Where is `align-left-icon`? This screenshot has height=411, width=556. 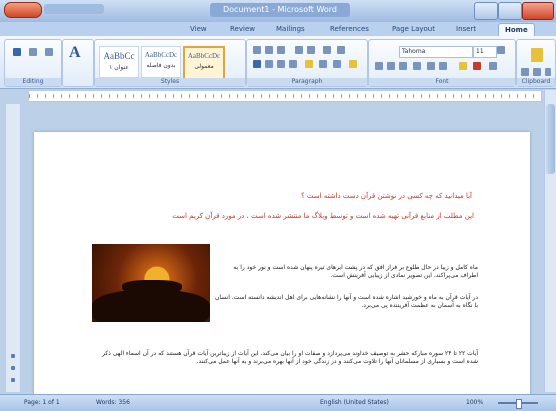 align-left-icon is located at coordinates (257, 64).